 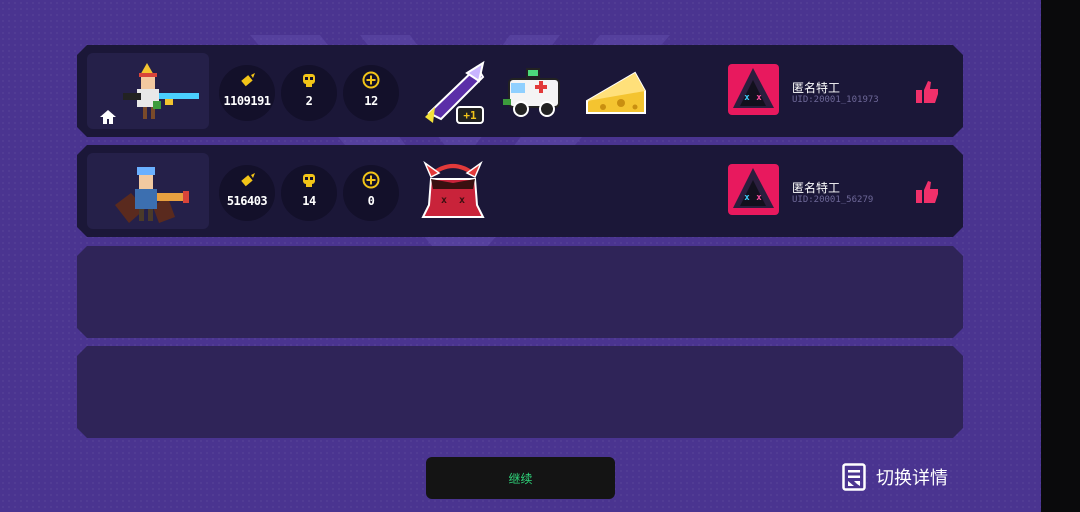 I want to click on cheese-item, so click(x=615, y=91).